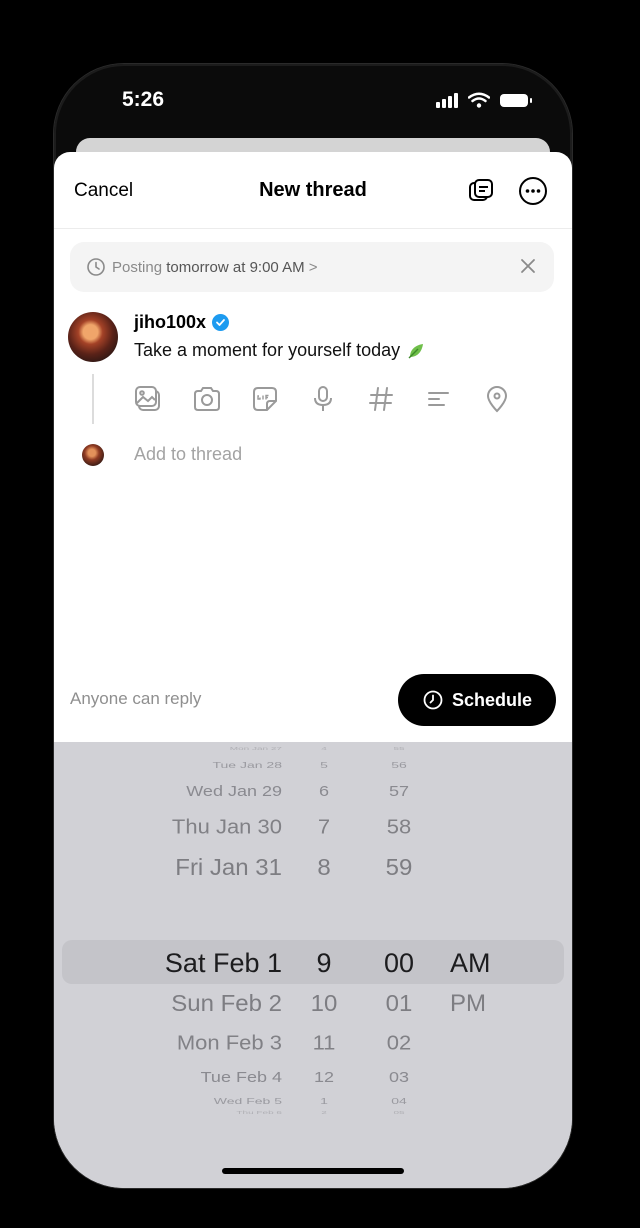  I want to click on gallery-icon, so click(149, 399).